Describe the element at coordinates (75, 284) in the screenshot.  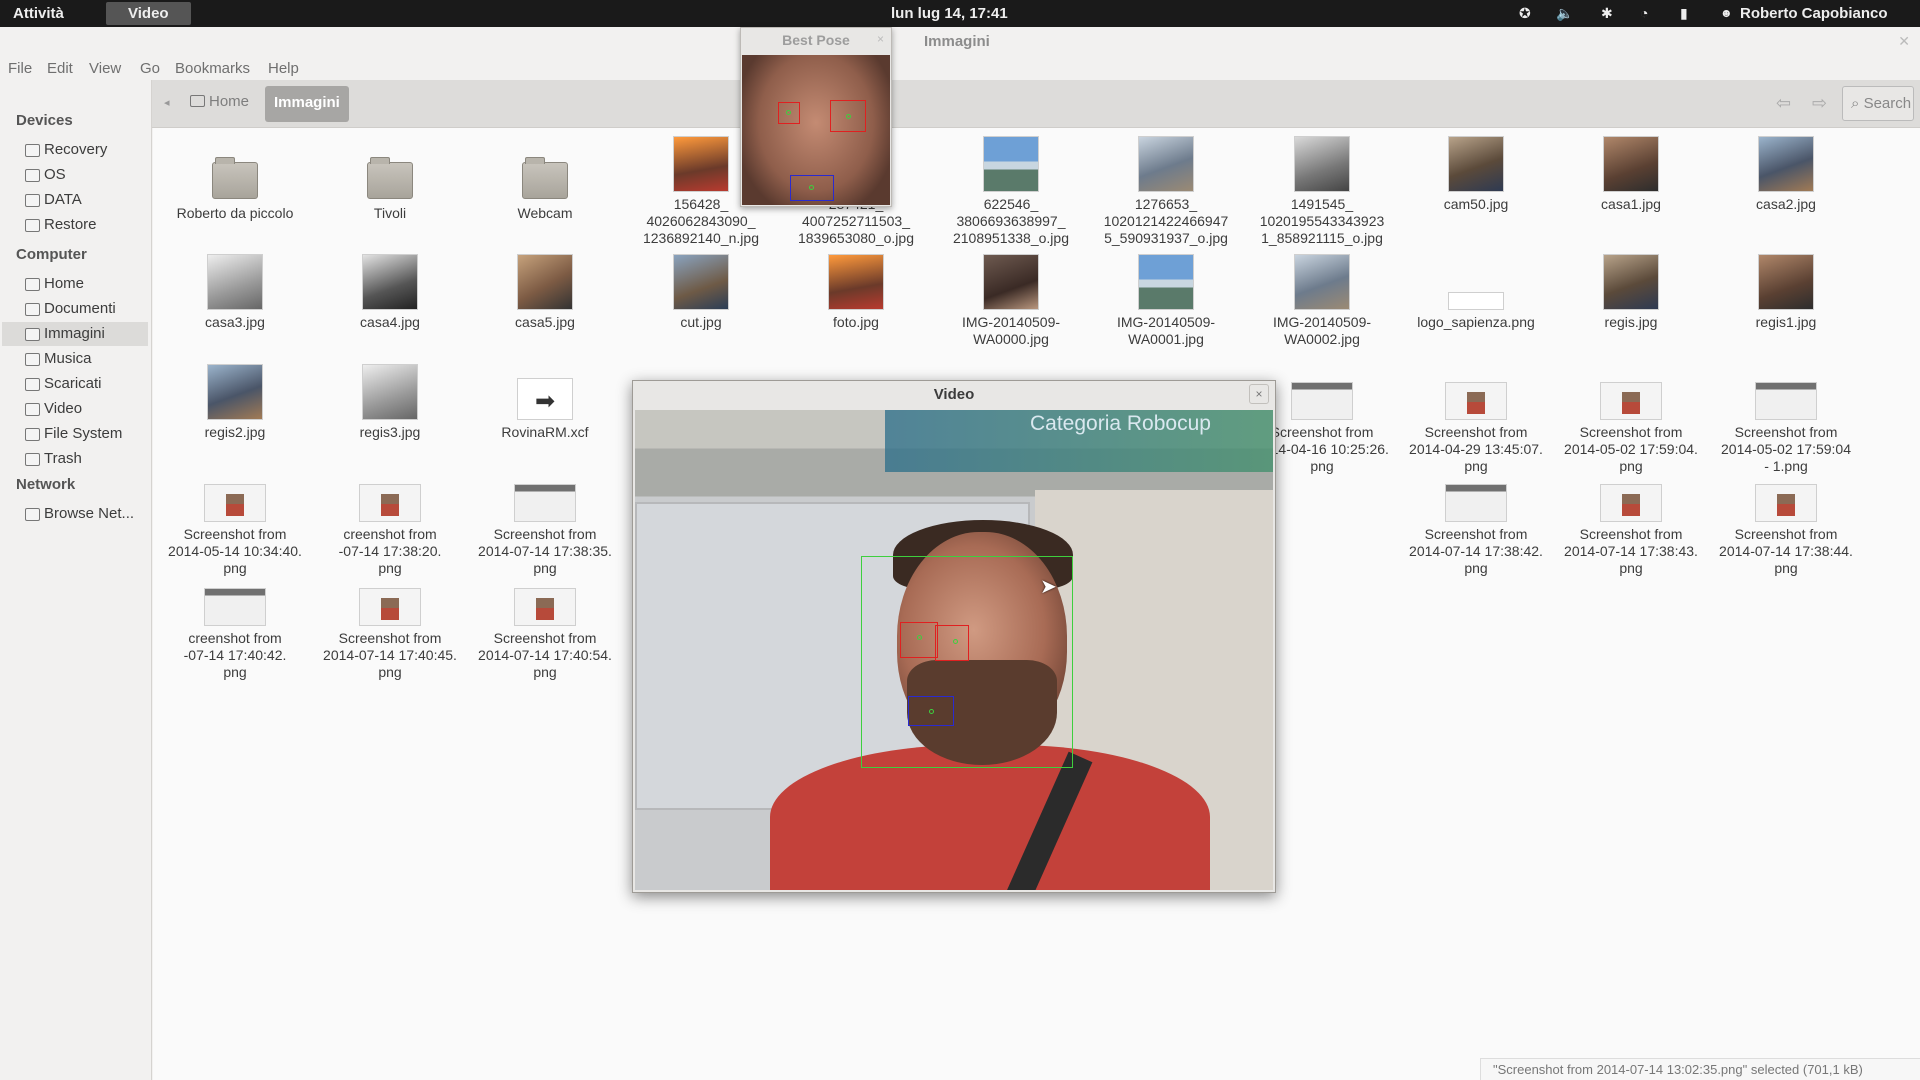
I see `sidebar-item-home: Home` at that location.